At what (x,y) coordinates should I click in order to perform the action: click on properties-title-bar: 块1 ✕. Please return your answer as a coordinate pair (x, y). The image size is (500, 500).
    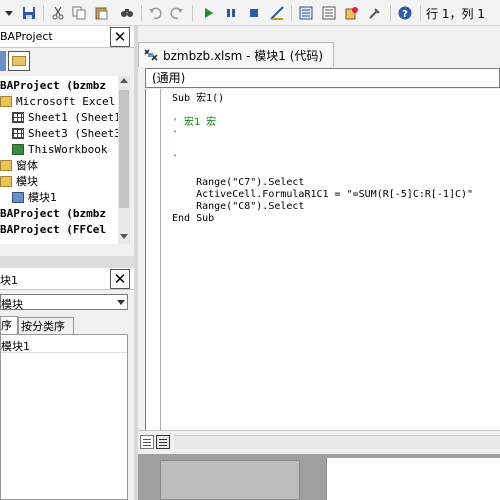
    Looking at the image, I should click on (67, 279).